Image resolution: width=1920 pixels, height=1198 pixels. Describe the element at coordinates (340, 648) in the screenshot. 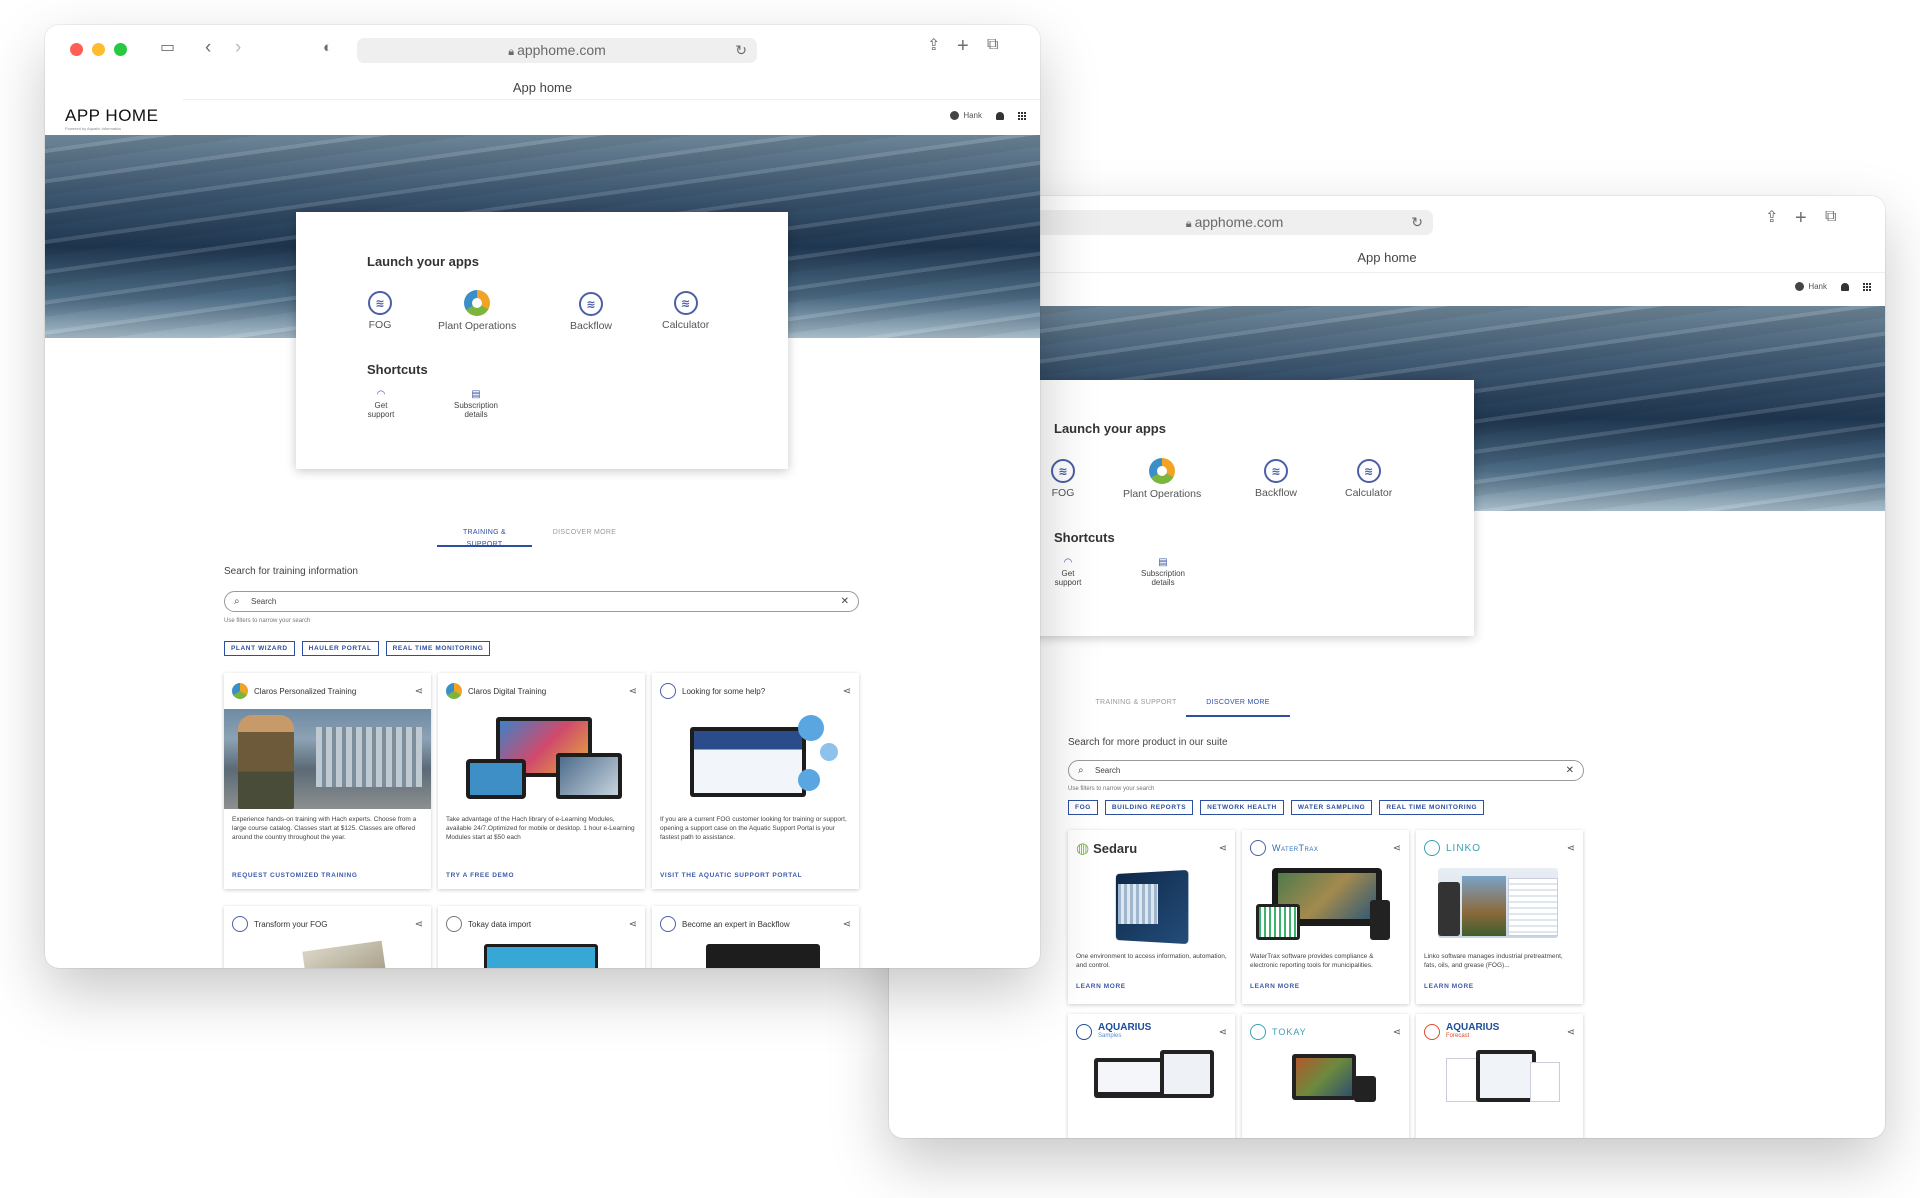

I see `chip-hauler-portal: HAULER PORTAL` at that location.